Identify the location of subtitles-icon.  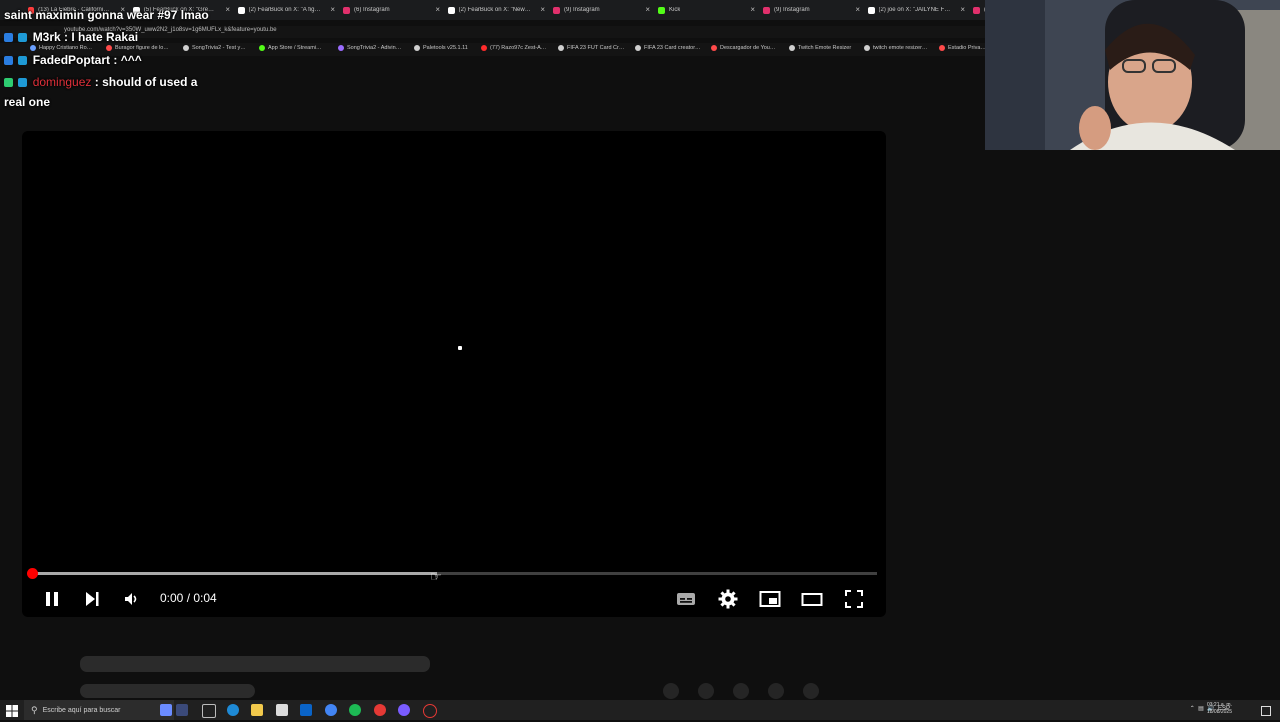
(686, 599).